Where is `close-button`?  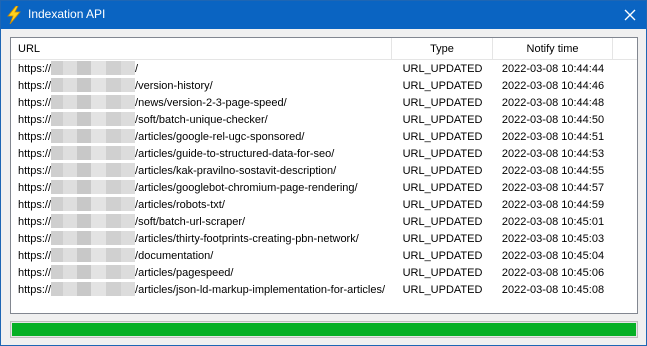
close-button is located at coordinates (630, 15).